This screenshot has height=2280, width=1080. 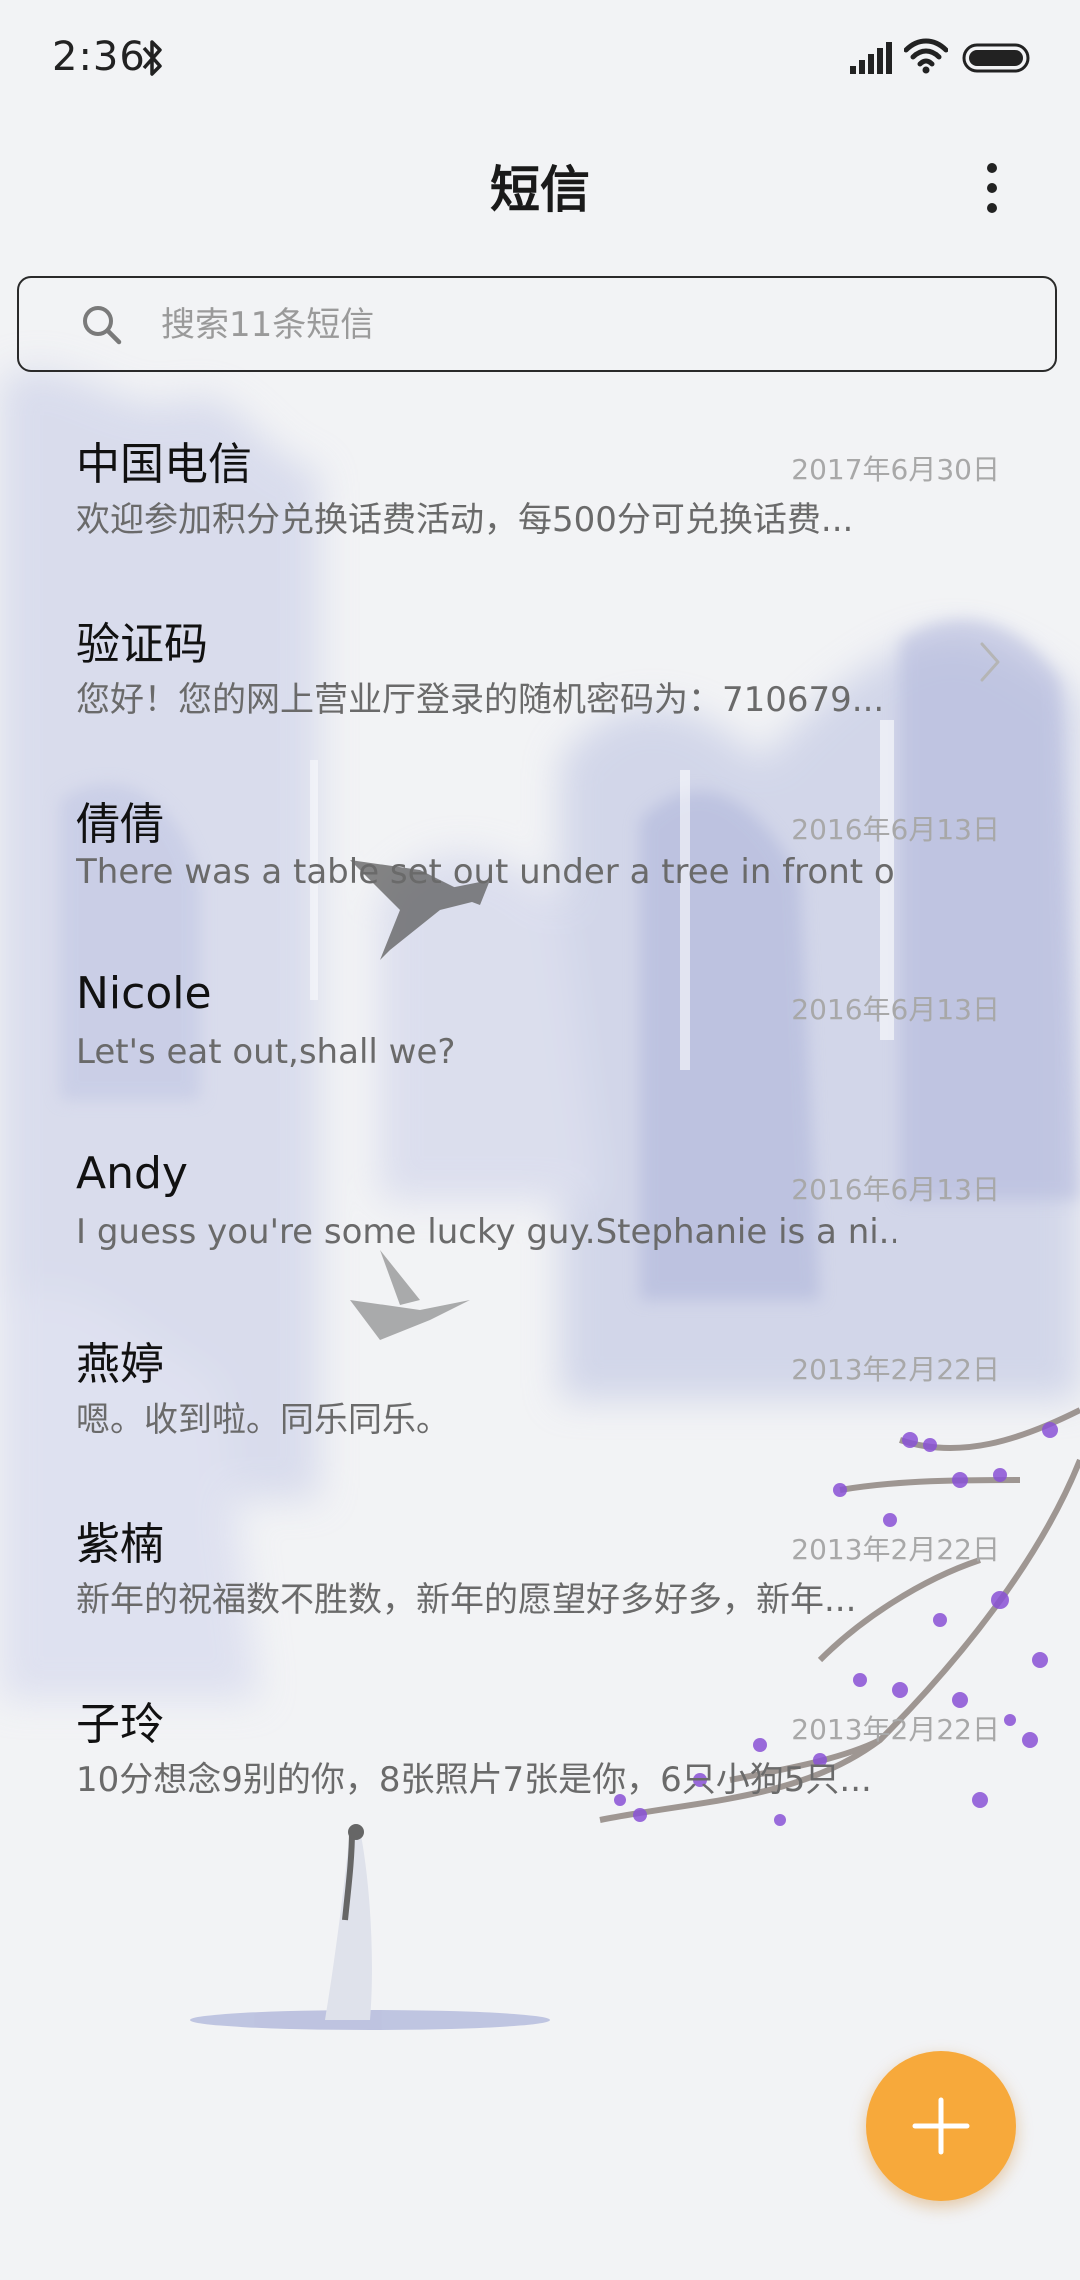 What do you see at coordinates (120, 1364) in the screenshot?
I see `conversation-sender: 燕婷` at bounding box center [120, 1364].